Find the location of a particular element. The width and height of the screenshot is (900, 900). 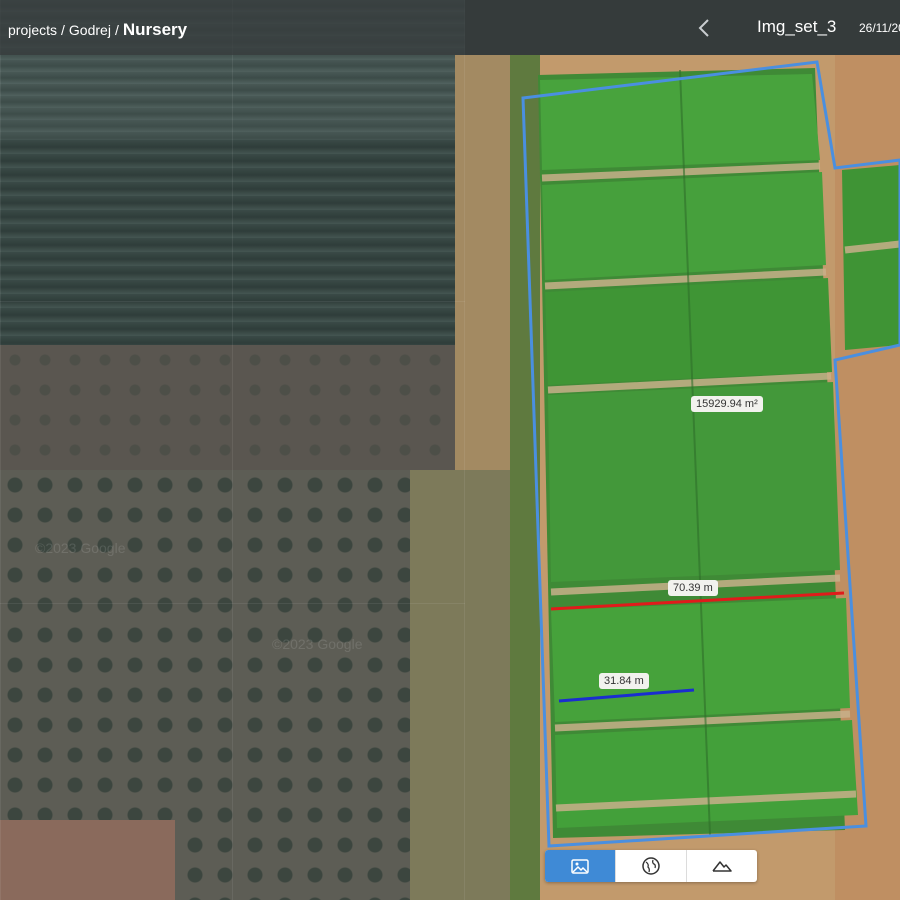

breadcrumb: projects / Godrej / Nursery is located at coordinates (97, 30).